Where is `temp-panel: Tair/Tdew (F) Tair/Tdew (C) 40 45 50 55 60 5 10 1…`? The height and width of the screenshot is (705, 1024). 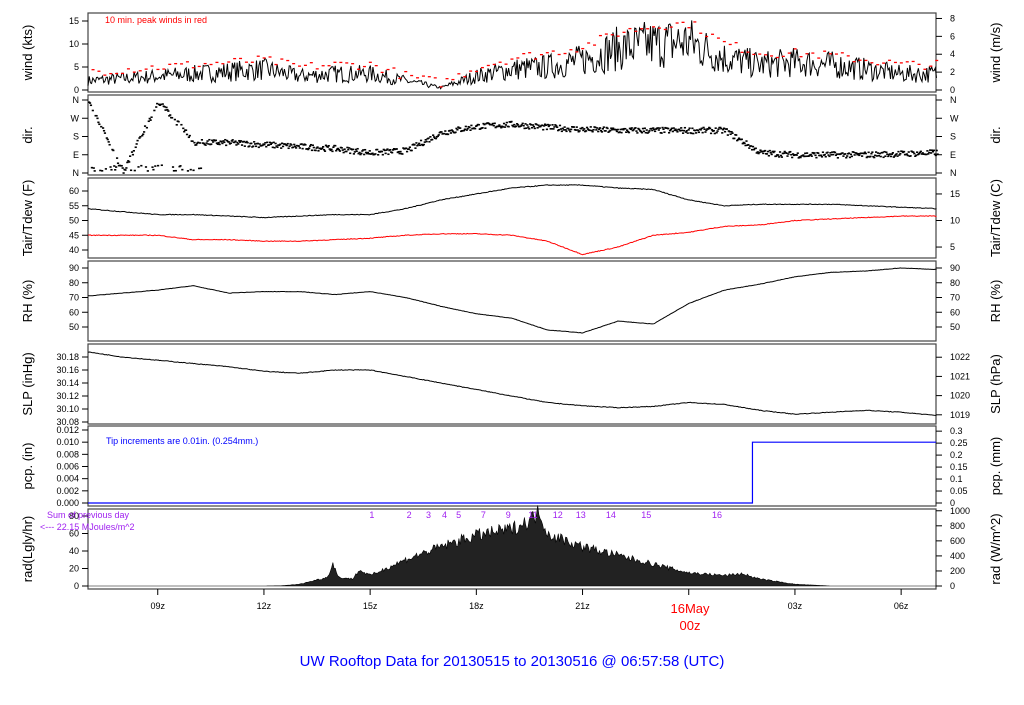
temp-panel: Tair/Tdew (F) Tair/Tdew (C) 40 45 50 55 60 5 10 1… is located at coordinates (511, 218).